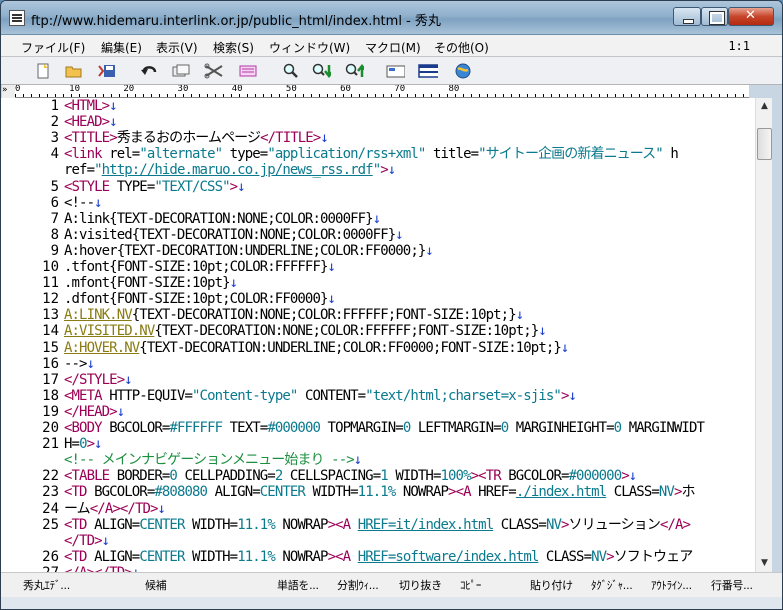 The height and width of the screenshot is (610, 783). I want to click on code-line: H=0>↓, so click(83, 444).